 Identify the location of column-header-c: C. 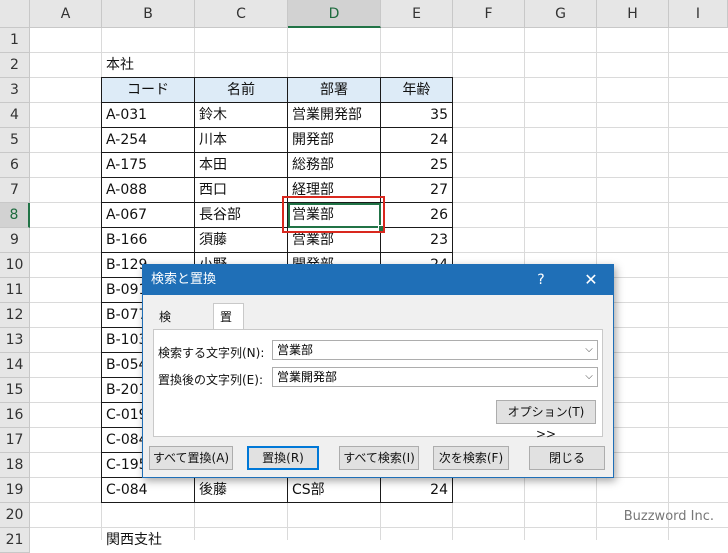
(241, 14).